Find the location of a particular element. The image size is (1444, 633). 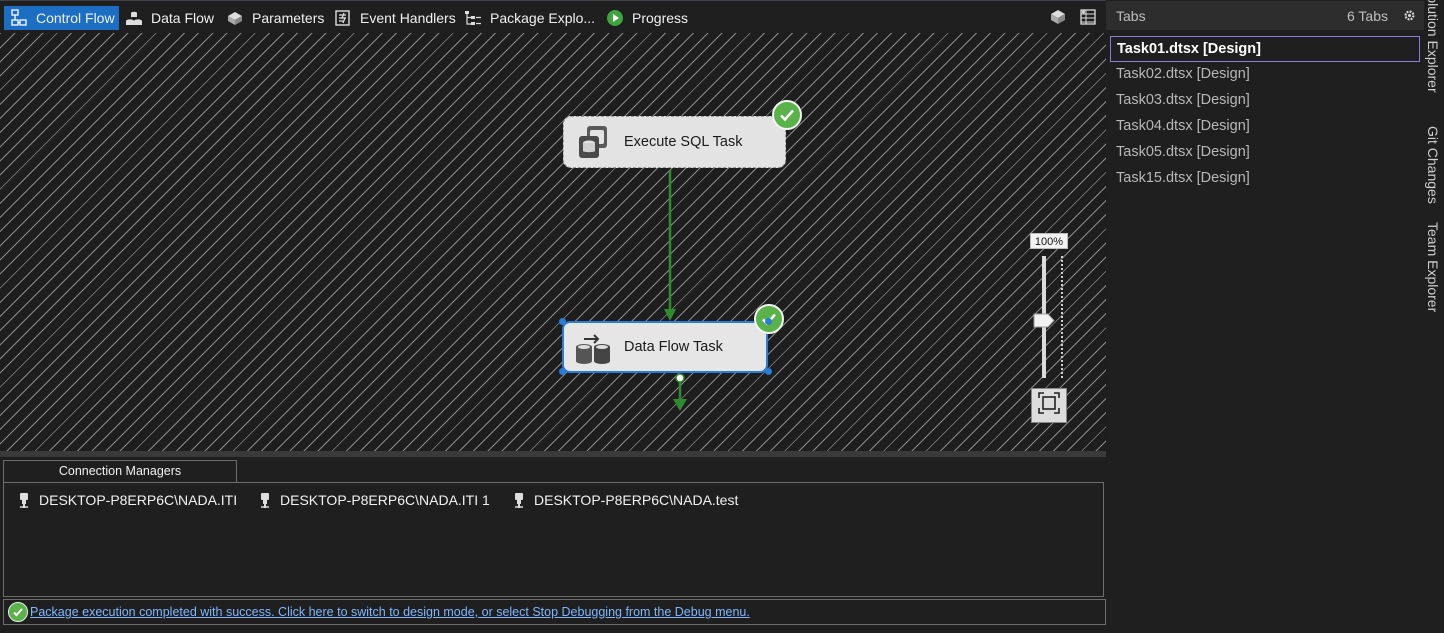

connection-manager-label: DESKTOP-P8ERP6C\NADA.test is located at coordinates (636, 500).